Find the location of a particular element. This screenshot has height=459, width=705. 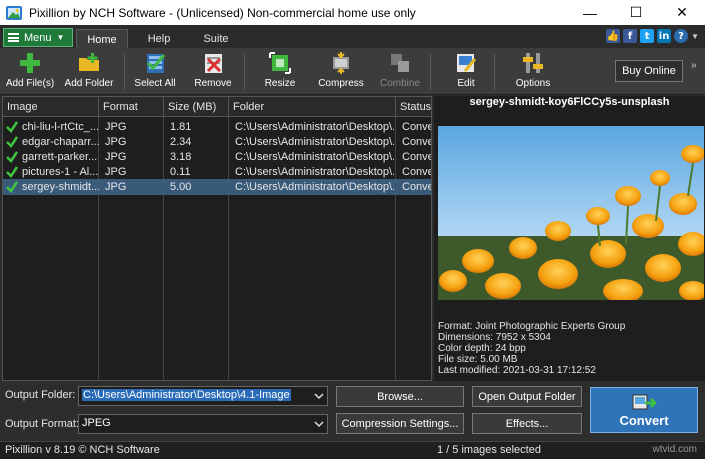

select-all-label: Select All is located at coordinates (155, 83).